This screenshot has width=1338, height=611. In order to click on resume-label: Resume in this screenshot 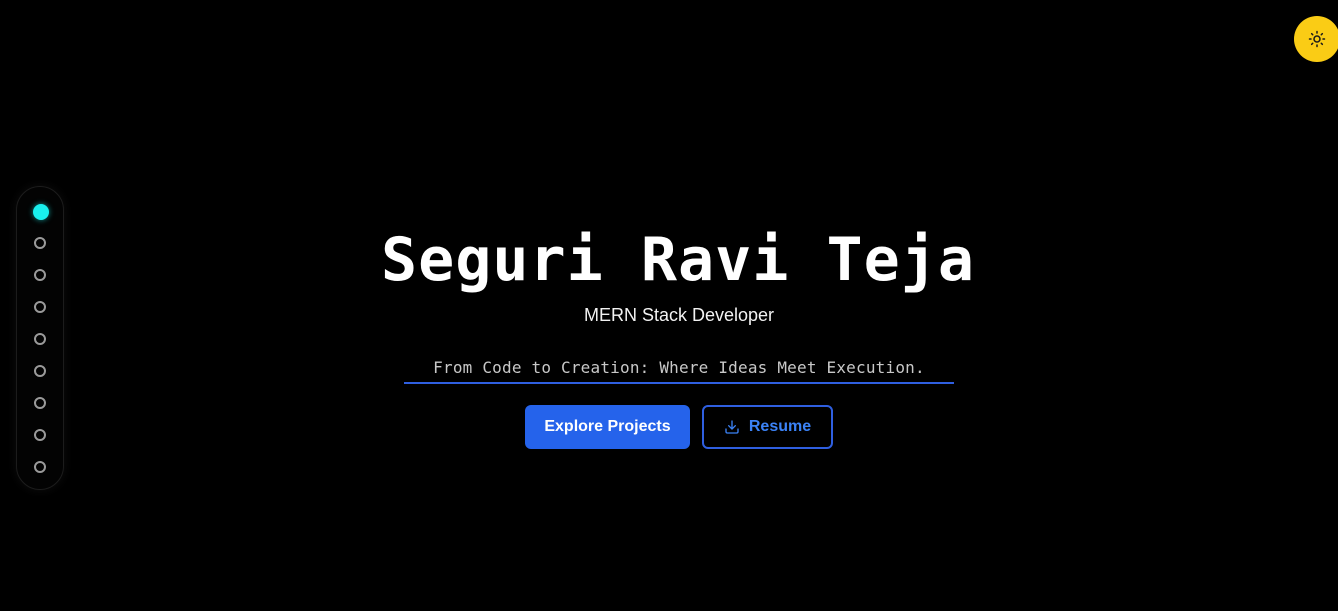, I will do `click(780, 426)`.